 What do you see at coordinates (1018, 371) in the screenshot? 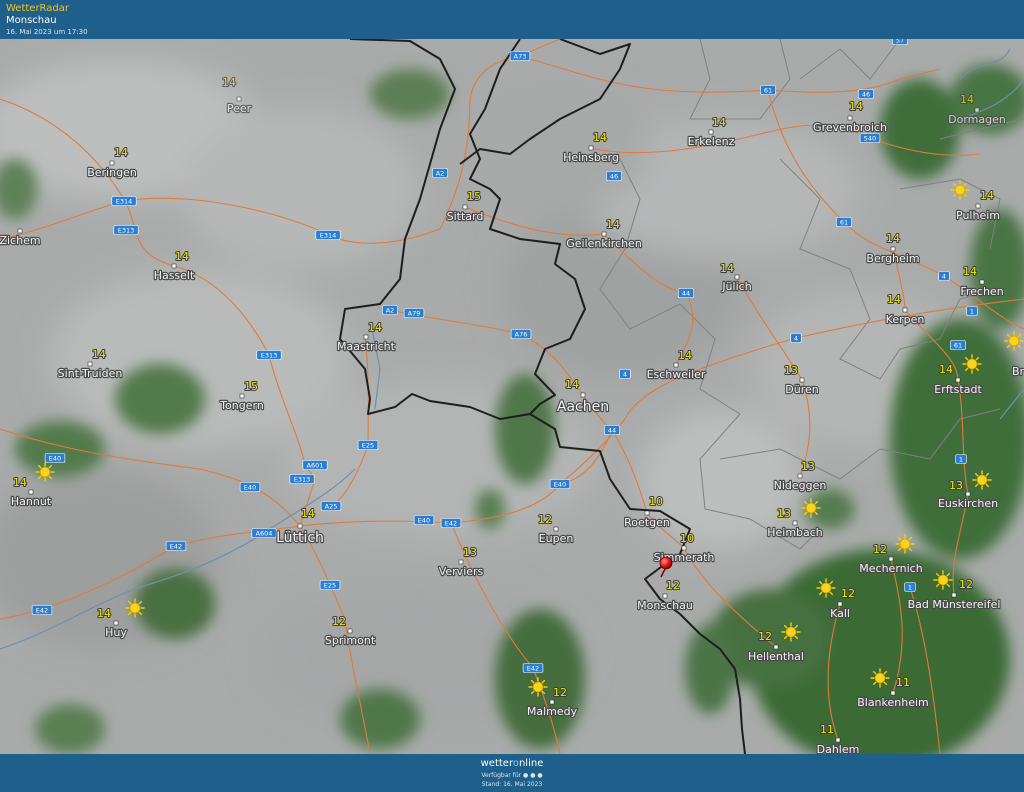
I see `city-name: Br` at bounding box center [1018, 371].